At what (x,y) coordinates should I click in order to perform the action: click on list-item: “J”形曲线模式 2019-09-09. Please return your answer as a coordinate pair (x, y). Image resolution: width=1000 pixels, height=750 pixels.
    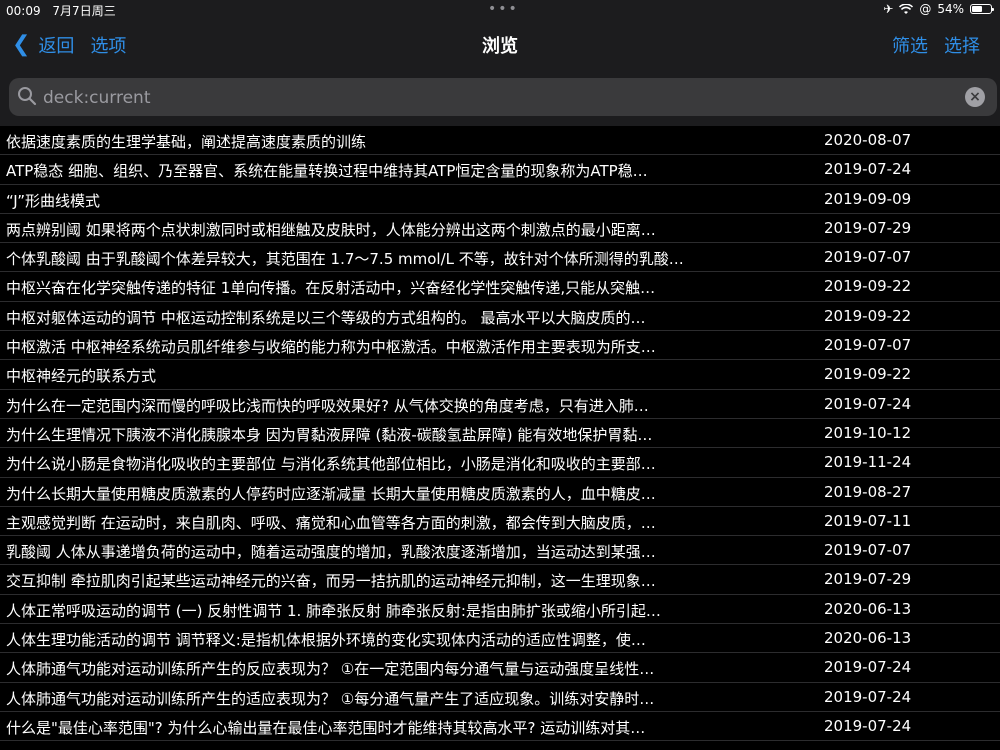
    Looking at the image, I should click on (500, 199).